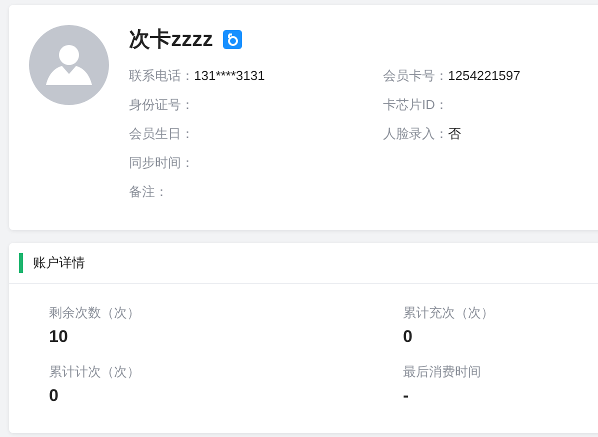 The width and height of the screenshot is (598, 437). What do you see at coordinates (484, 75) in the screenshot?
I see `info-value: 1254221597` at bounding box center [484, 75].